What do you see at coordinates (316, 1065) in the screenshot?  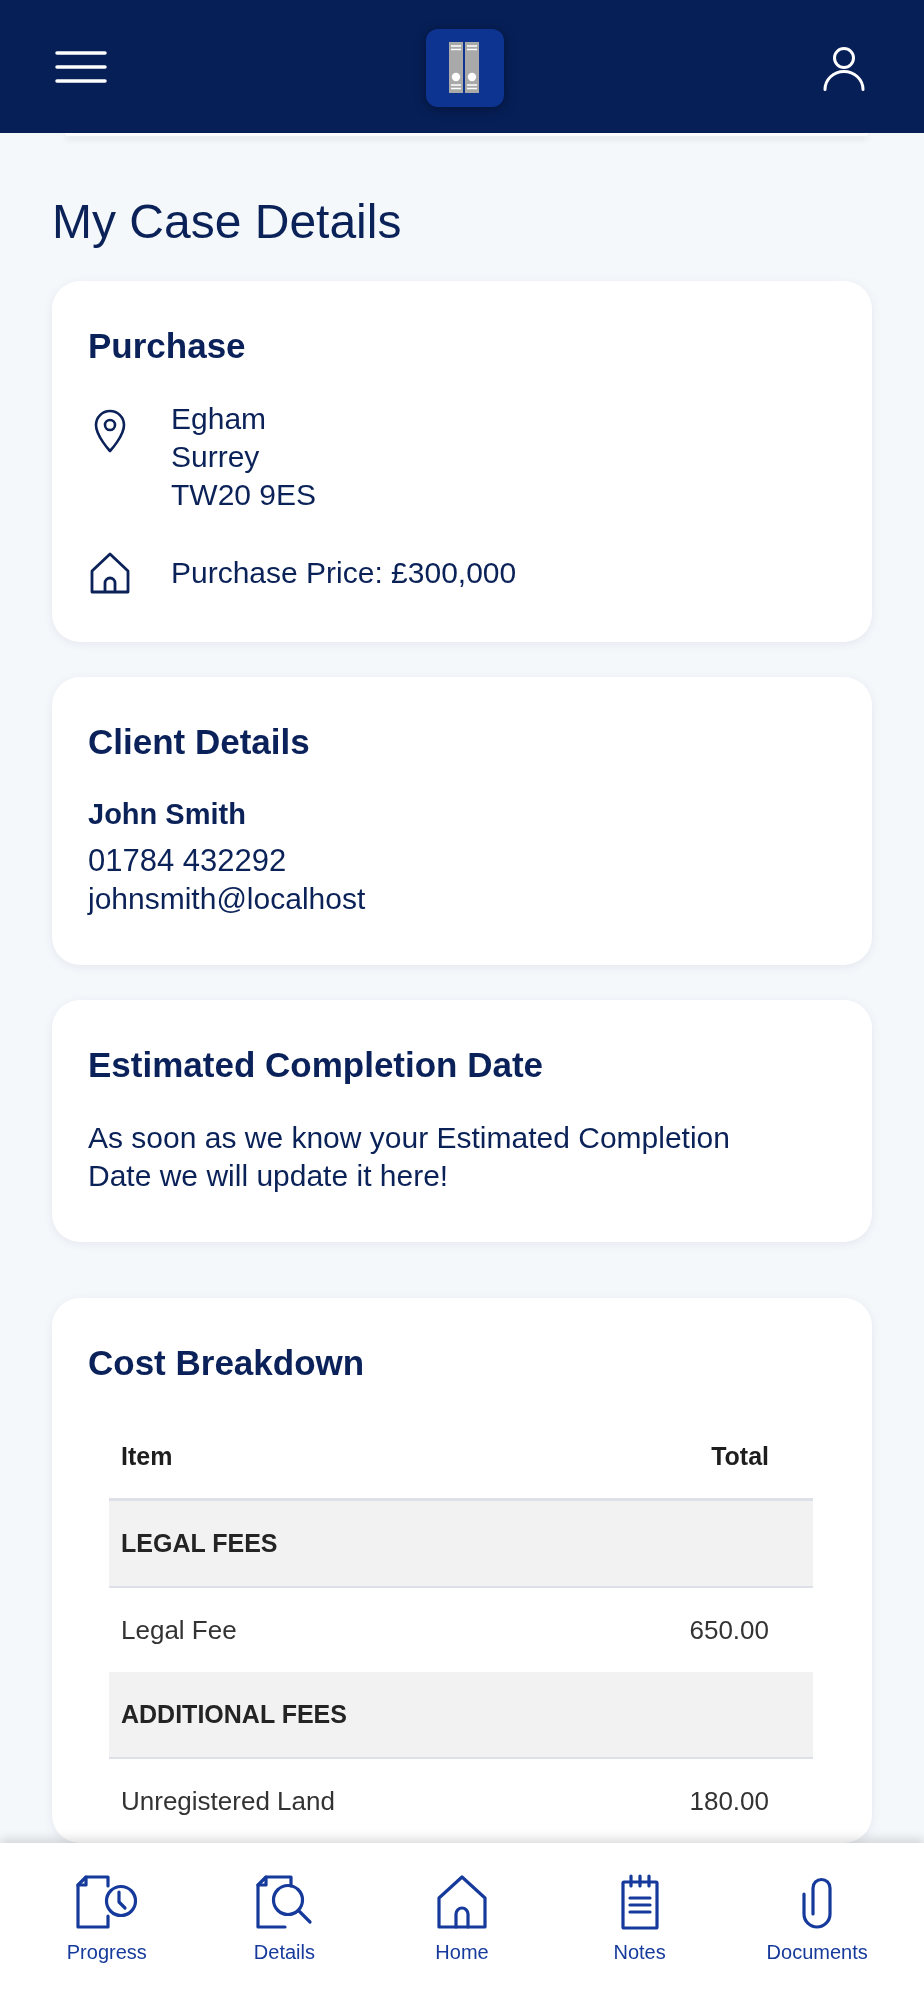 I see `card-title: Estimated Completion Date` at bounding box center [316, 1065].